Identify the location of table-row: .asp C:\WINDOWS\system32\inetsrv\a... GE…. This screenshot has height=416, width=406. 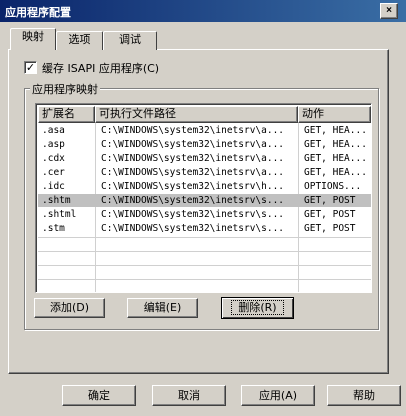
(204, 144).